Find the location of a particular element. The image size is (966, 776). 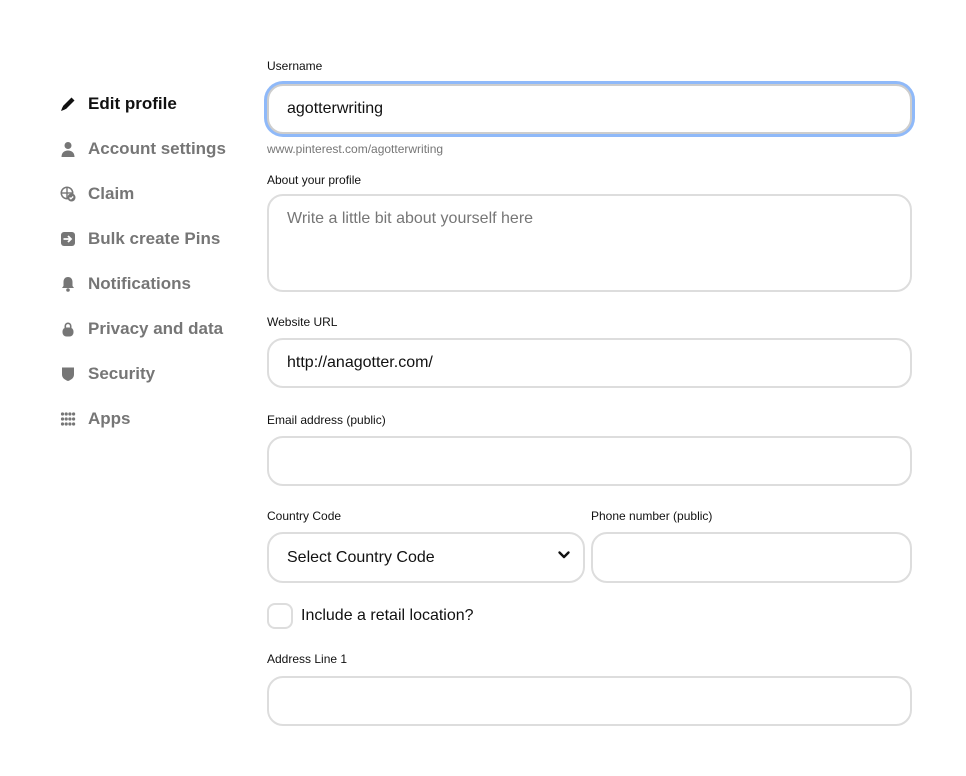

shield-icon is located at coordinates (70, 374).